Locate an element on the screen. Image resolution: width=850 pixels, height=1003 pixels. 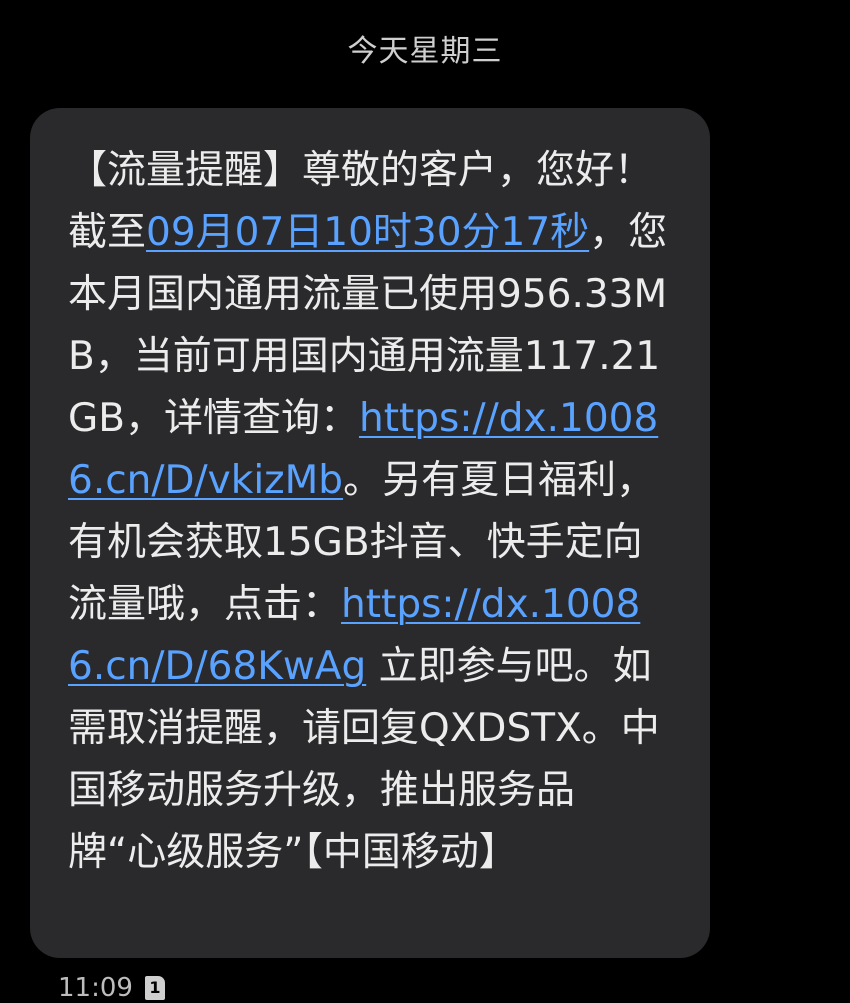
sim-card-icon: 1 is located at coordinates (154, 988).